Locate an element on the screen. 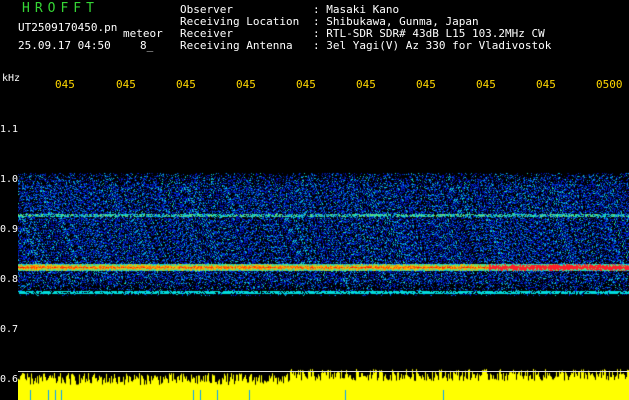 Image resolution: width=629 pixels, height=400 pixels. filename: UT2509170450.pn is located at coordinates (68, 27).